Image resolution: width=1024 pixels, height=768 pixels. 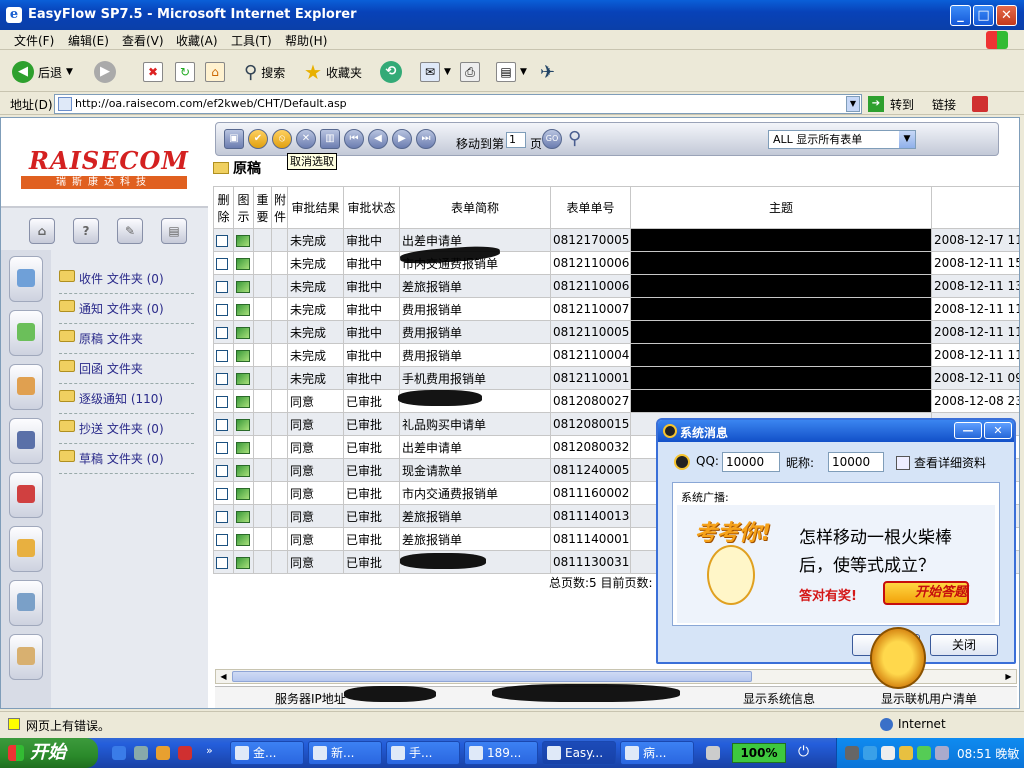 What do you see at coordinates (126, 399) in the screenshot?
I see `folder-cascade-notice: 逐级通知 (110)` at bounding box center [126, 399].